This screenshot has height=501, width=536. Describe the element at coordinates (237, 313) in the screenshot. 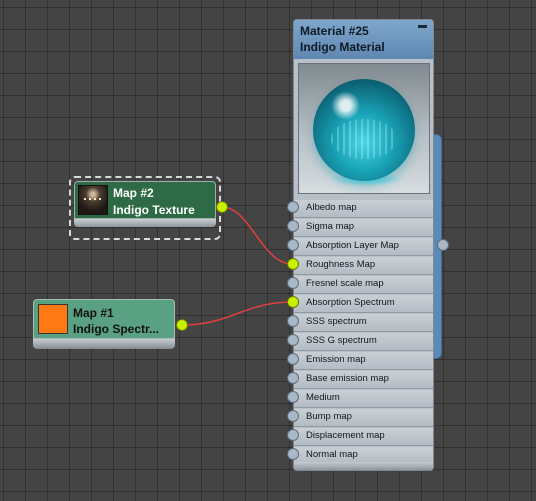

I see `wire-map1-absorption` at that location.